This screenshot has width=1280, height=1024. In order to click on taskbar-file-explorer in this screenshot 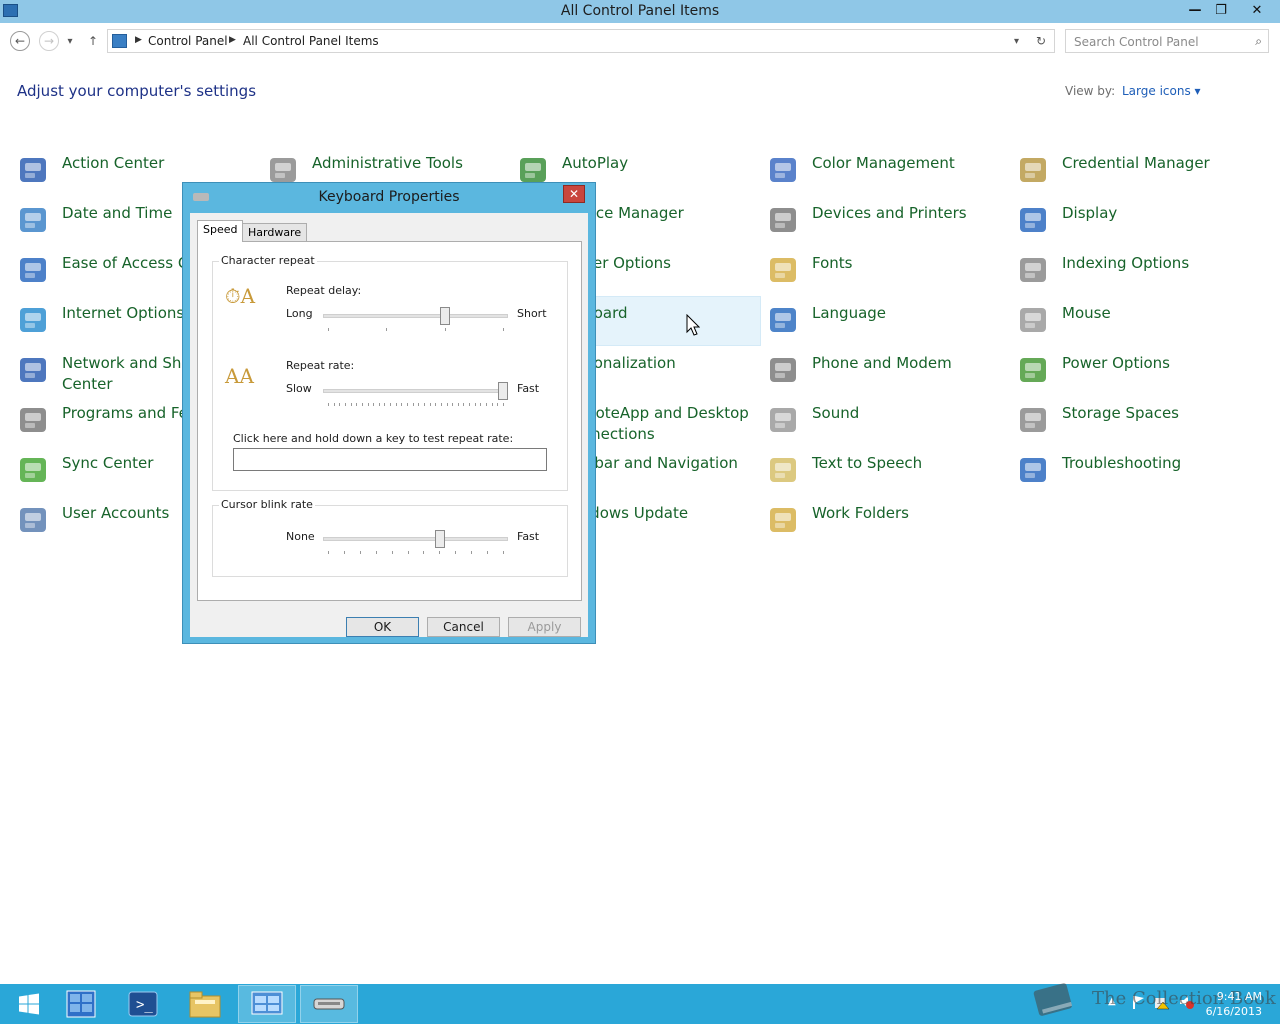, I will do `click(205, 1004)`.